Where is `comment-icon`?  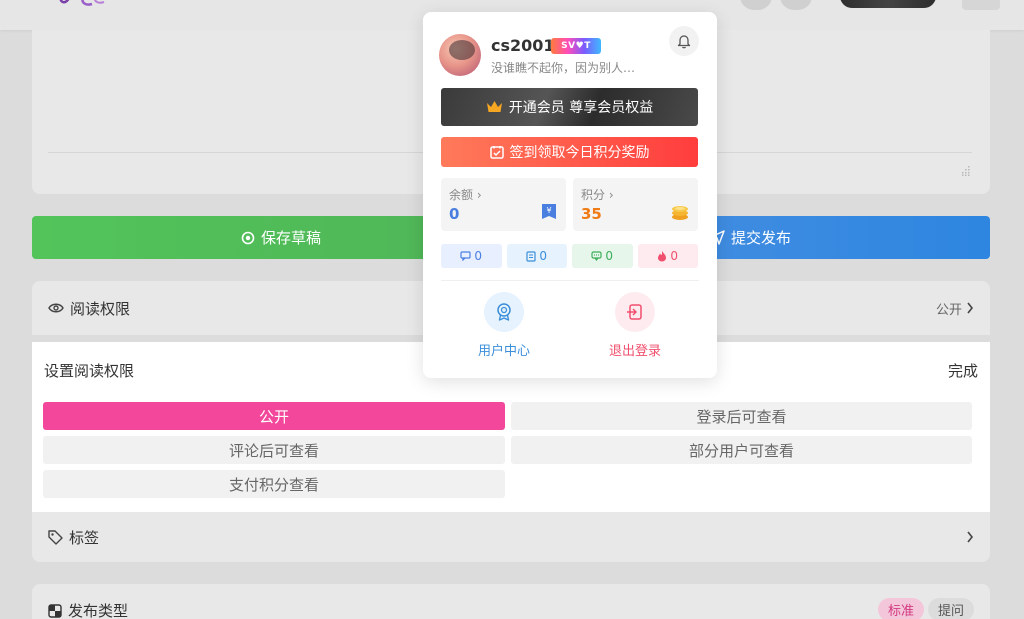
comment-icon is located at coordinates (466, 256).